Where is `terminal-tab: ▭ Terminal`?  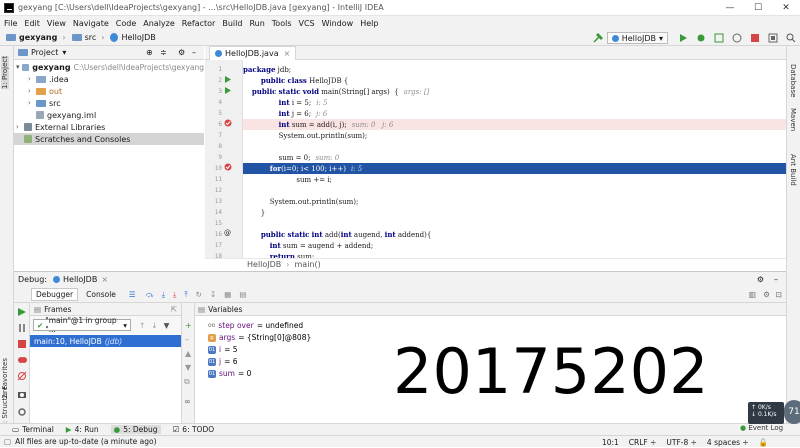
terminal-tab: ▭ Terminal is located at coordinates (33, 429).